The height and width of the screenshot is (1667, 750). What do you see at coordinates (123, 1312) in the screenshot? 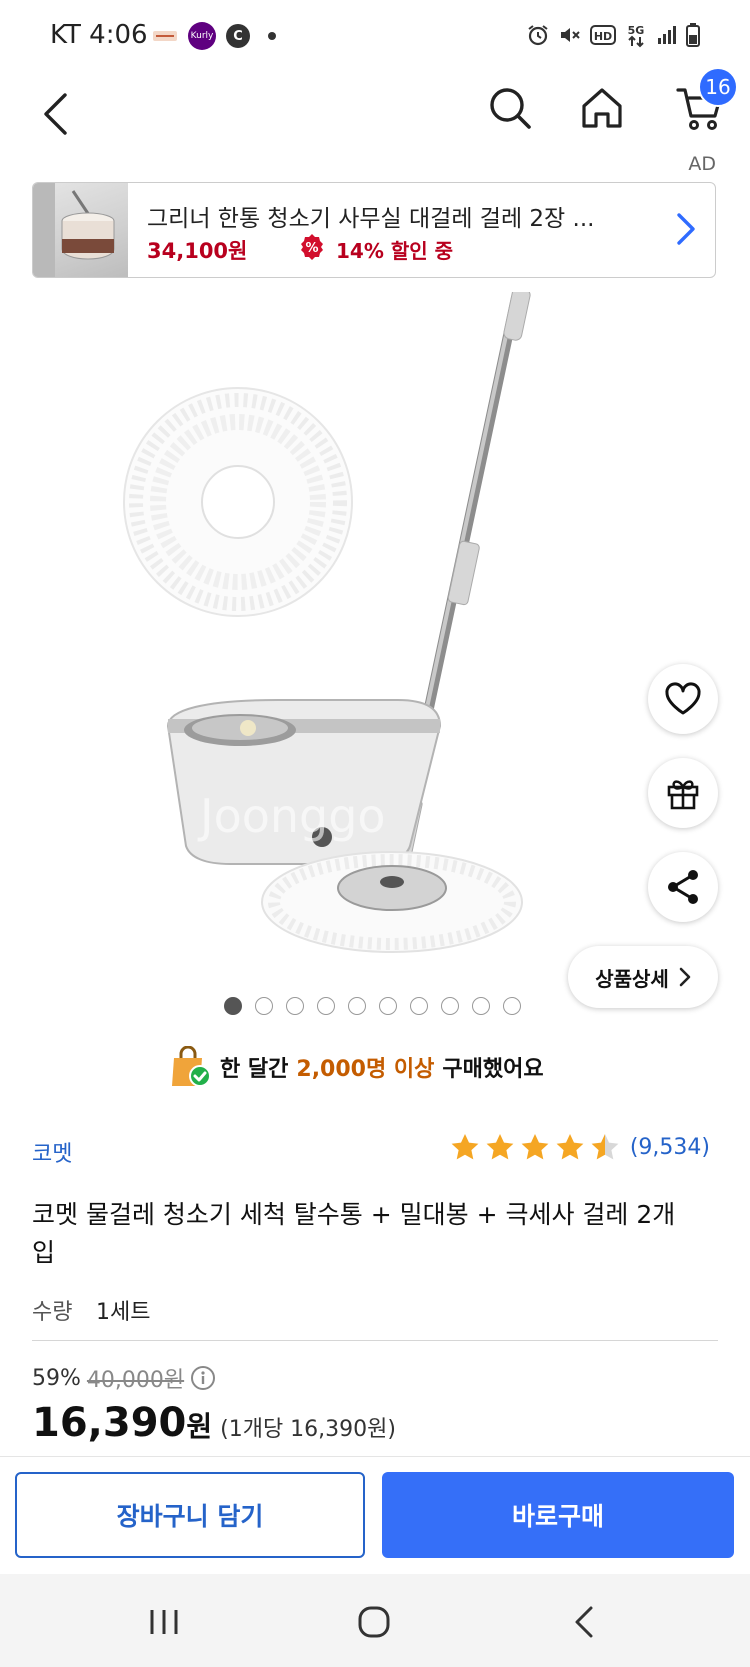
I see `quantity-value: 1세트` at bounding box center [123, 1312].